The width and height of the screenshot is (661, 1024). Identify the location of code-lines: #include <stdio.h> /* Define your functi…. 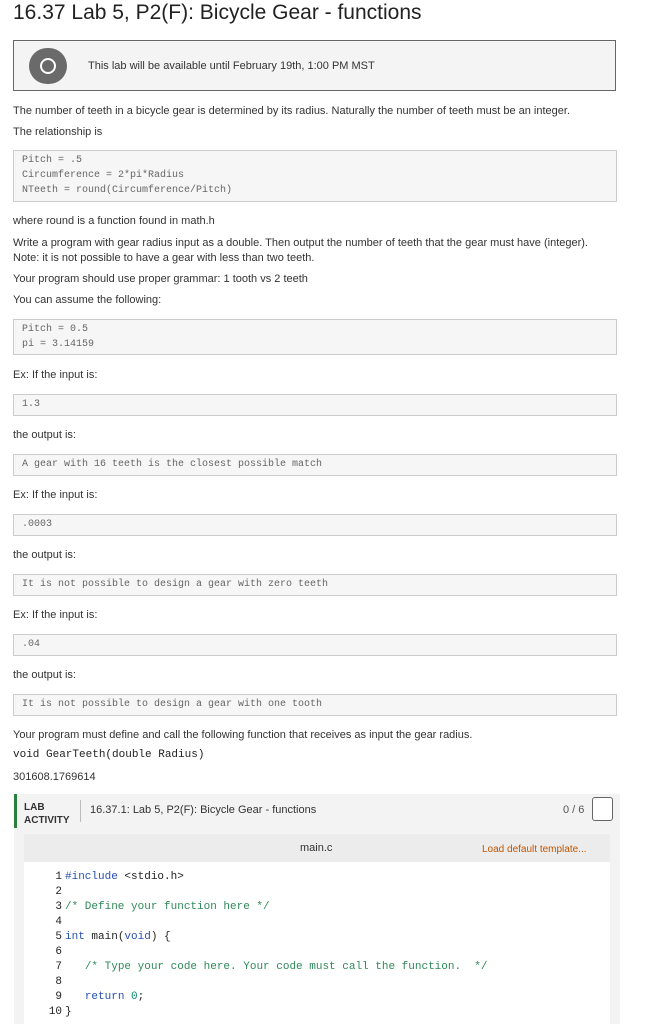
(276, 945).